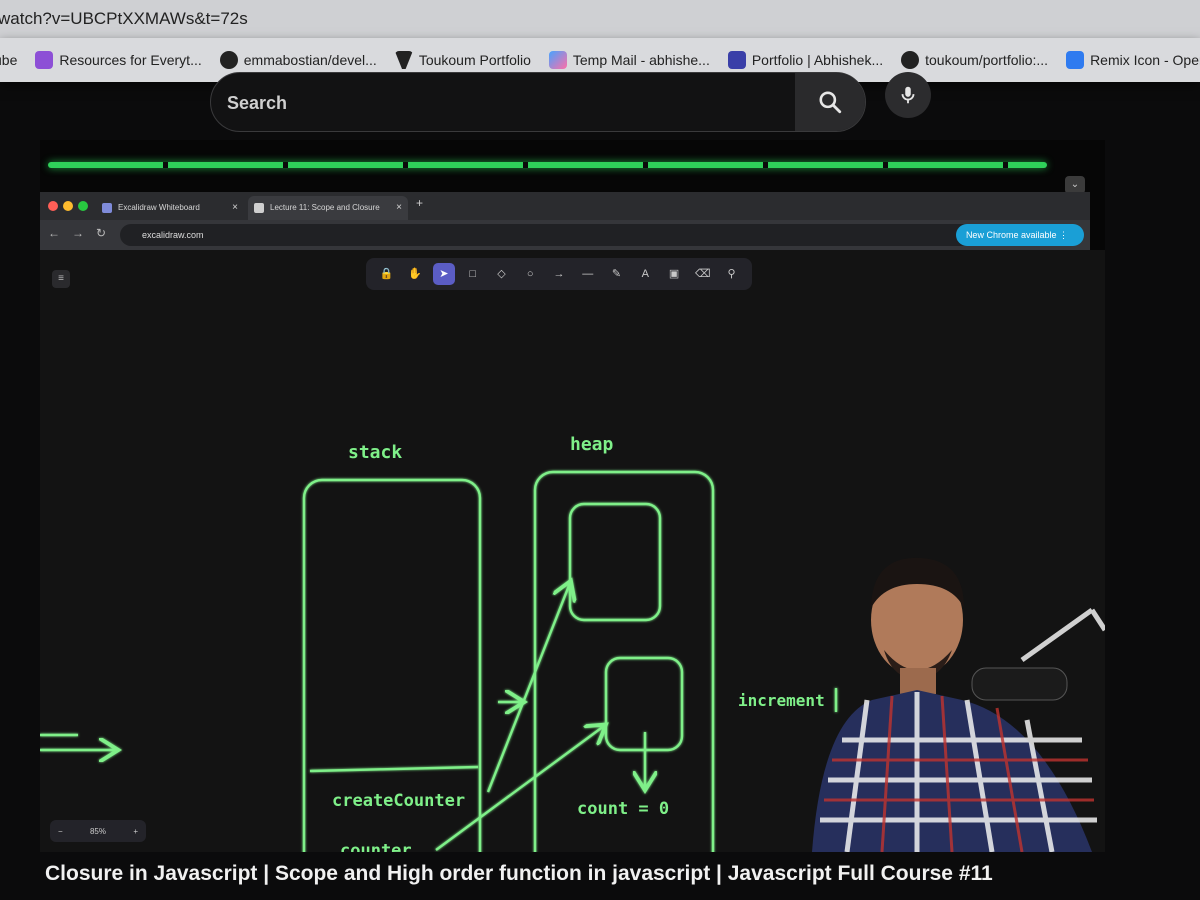 This screenshot has width=1200, height=900. I want to click on arrow-counter-to-heap, so click(519, 788).